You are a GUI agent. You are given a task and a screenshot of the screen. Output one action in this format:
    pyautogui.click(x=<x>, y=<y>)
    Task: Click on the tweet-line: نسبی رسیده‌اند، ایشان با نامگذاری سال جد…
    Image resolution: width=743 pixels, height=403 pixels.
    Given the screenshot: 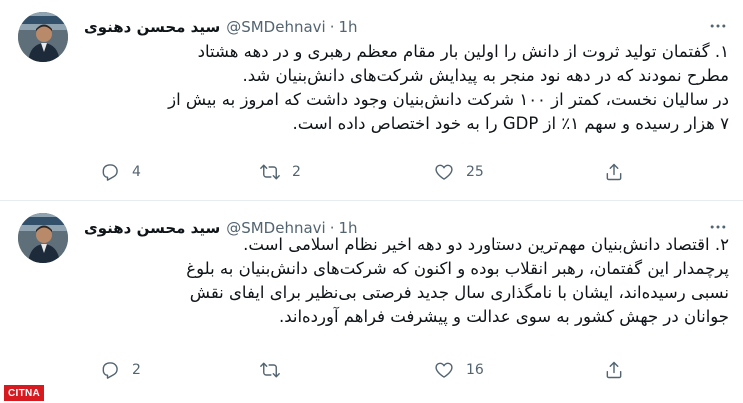 What is the action you would take?
    pyautogui.click(x=459, y=292)
    